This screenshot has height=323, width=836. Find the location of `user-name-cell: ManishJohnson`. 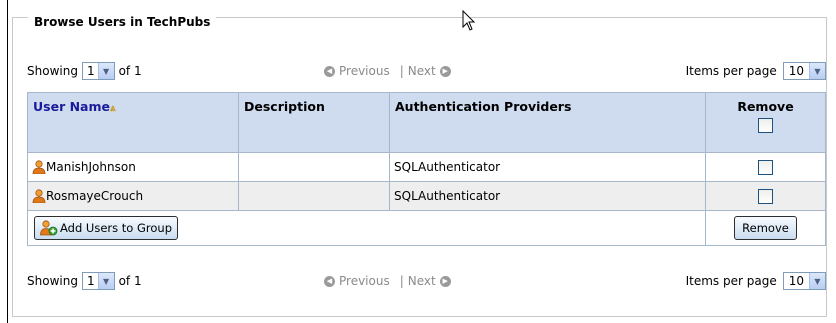

user-name-cell: ManishJohnson is located at coordinates (133, 167).